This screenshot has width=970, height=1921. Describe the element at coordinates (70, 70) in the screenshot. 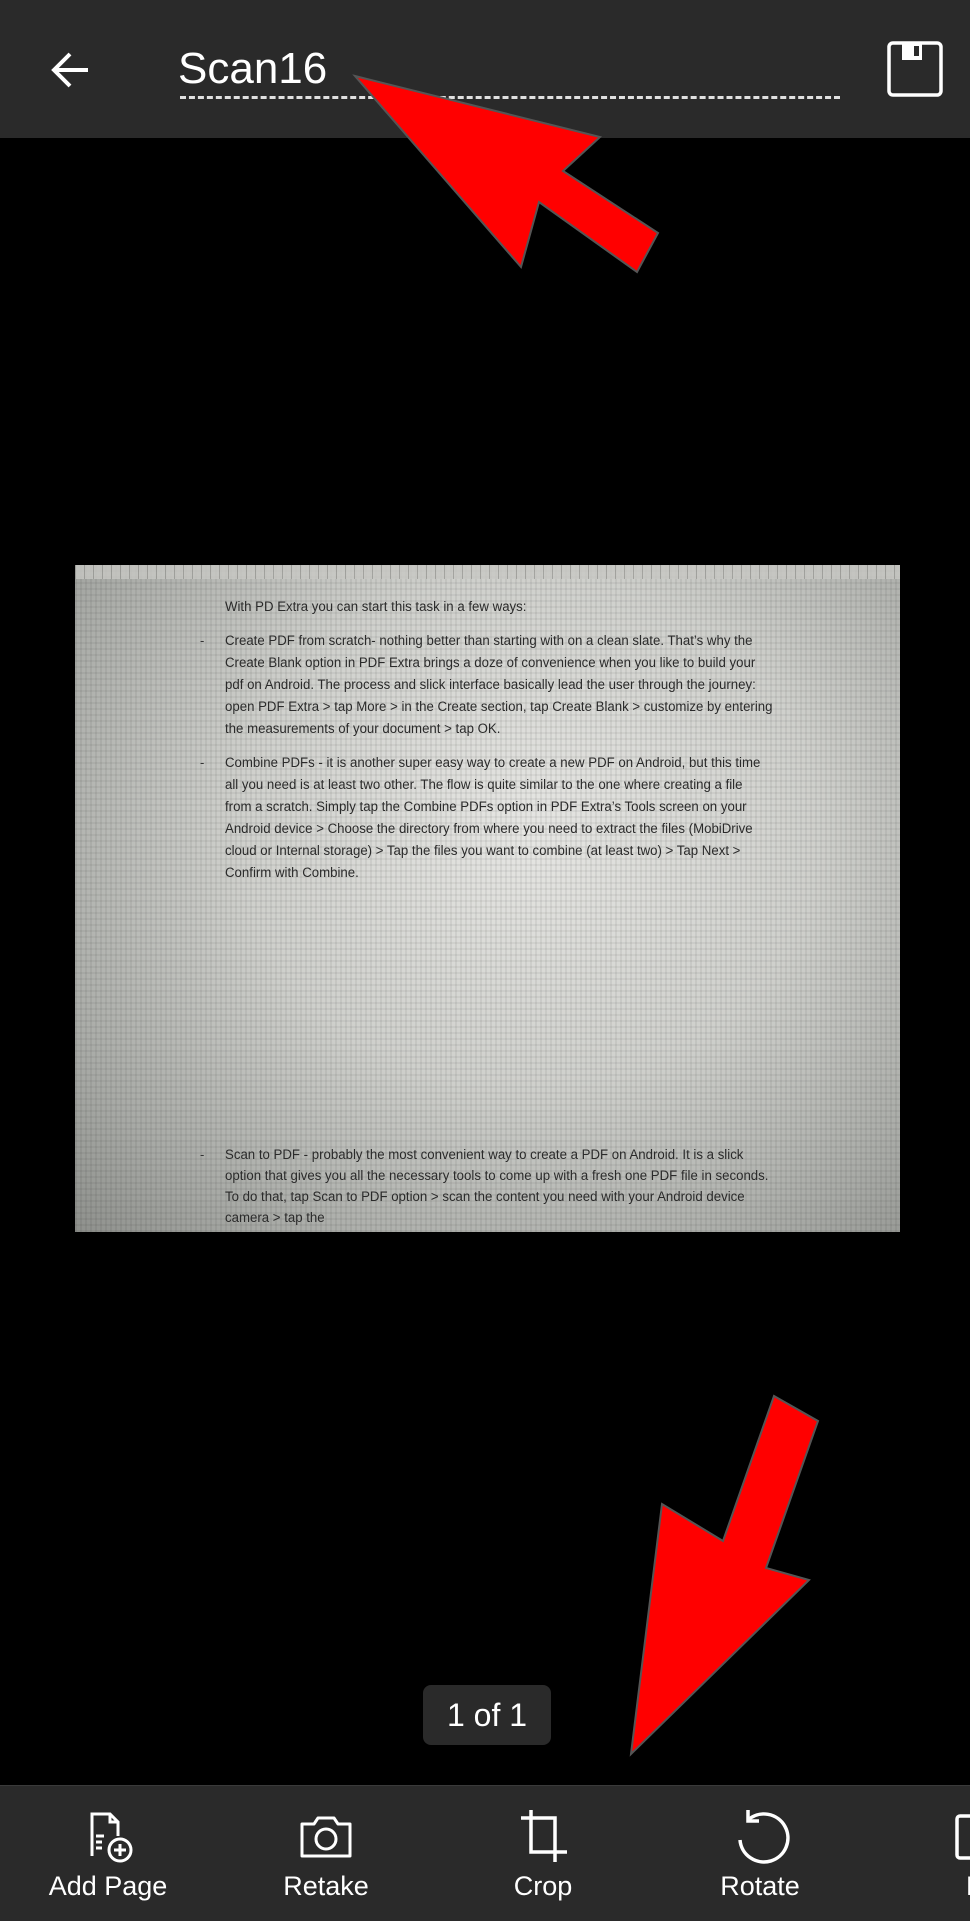

I see `arrow-left-icon` at that location.